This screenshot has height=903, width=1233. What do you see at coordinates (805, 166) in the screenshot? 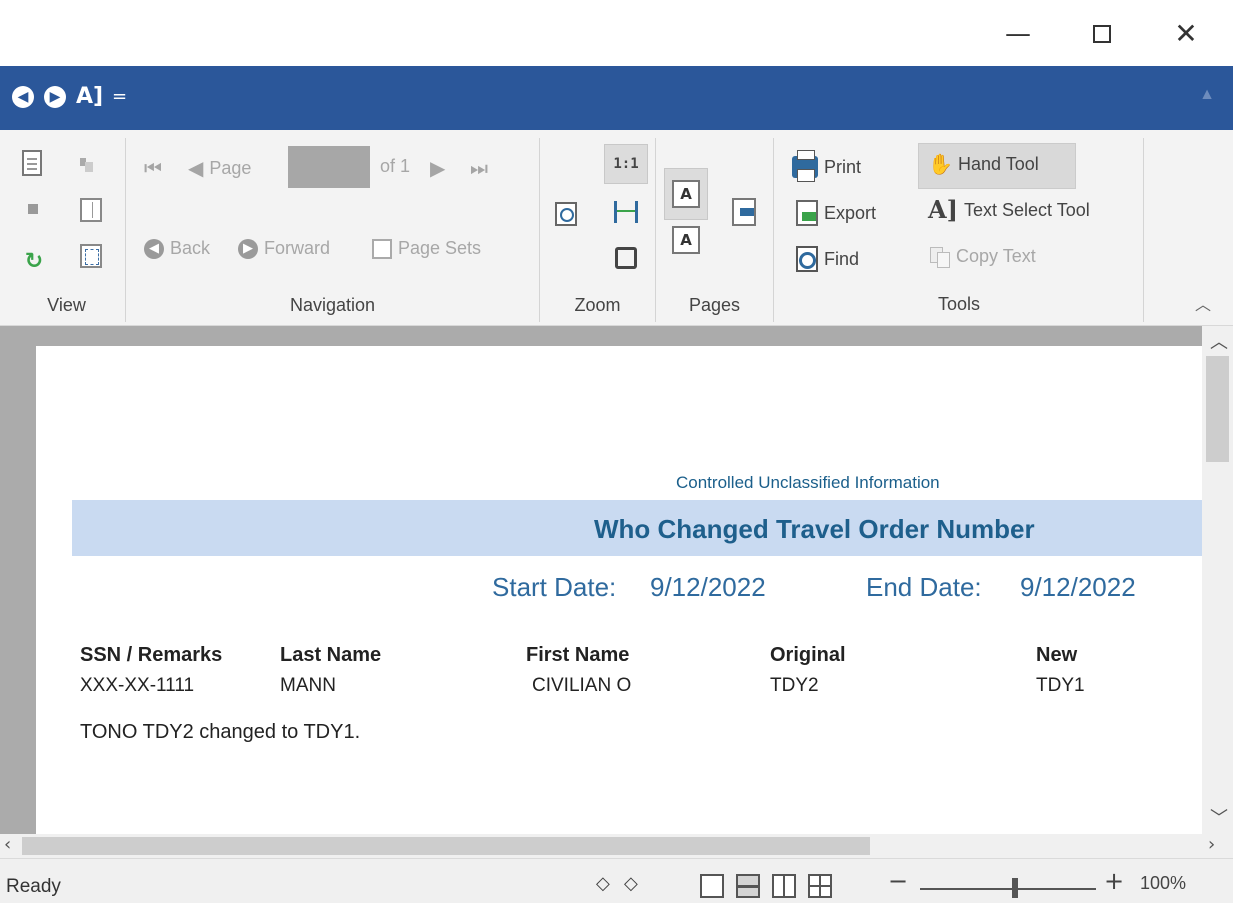
I see `printer-icon` at bounding box center [805, 166].